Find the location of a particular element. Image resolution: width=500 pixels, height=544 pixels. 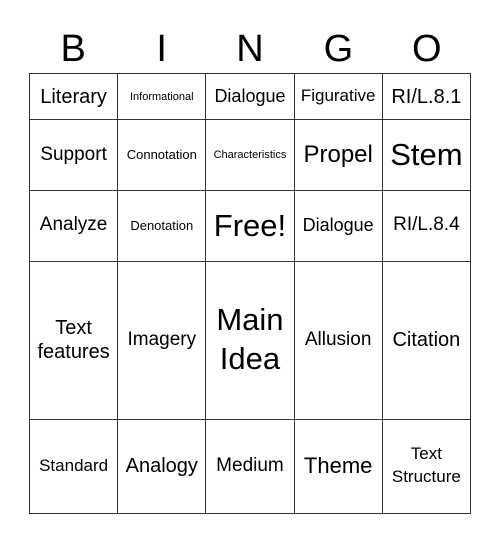

header-letter-b: B is located at coordinates (73, 49).